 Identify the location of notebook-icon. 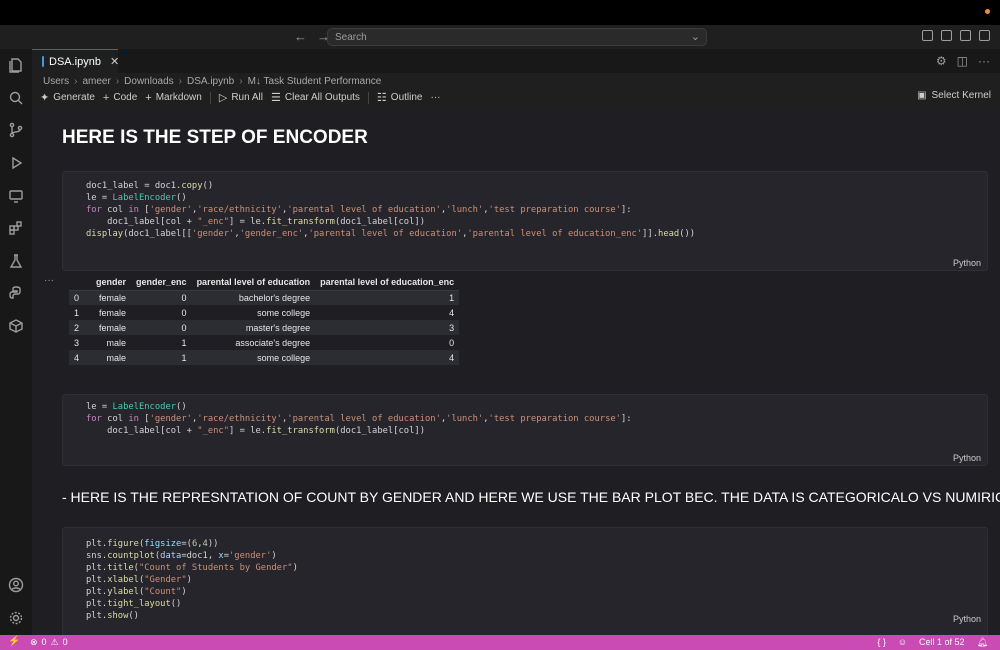
(43, 61).